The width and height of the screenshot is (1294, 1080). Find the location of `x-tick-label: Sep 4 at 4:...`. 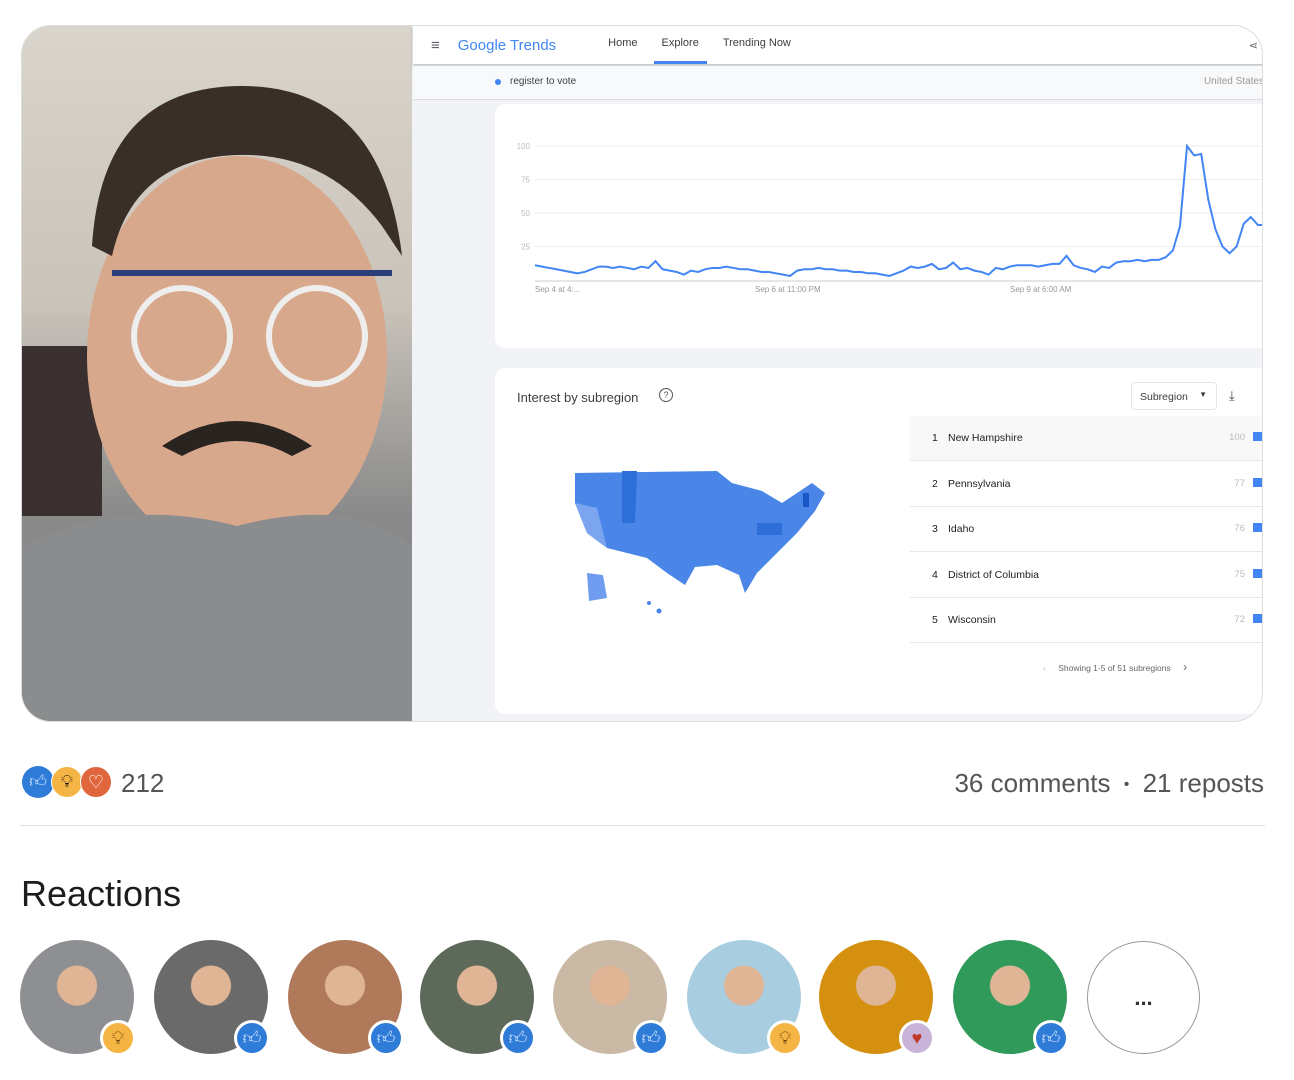

x-tick-label: Sep 4 at 4:... is located at coordinates (557, 289).